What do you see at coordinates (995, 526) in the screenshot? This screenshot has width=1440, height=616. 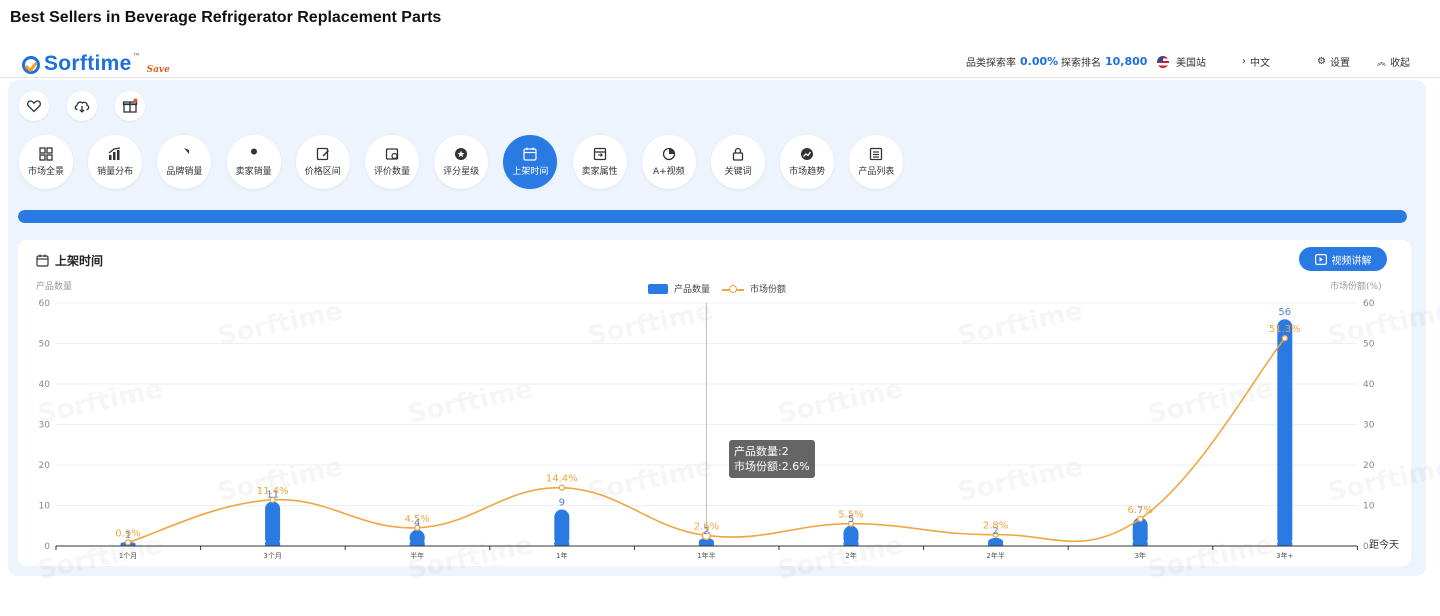 I see `line-value-label: 2.8%` at bounding box center [995, 526].